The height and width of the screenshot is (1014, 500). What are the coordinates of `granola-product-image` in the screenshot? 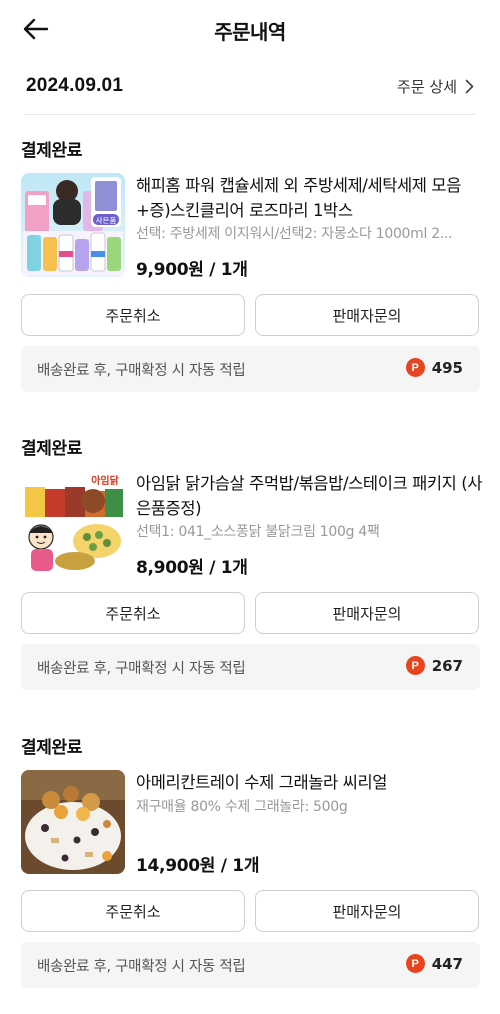 It's located at (73, 822).